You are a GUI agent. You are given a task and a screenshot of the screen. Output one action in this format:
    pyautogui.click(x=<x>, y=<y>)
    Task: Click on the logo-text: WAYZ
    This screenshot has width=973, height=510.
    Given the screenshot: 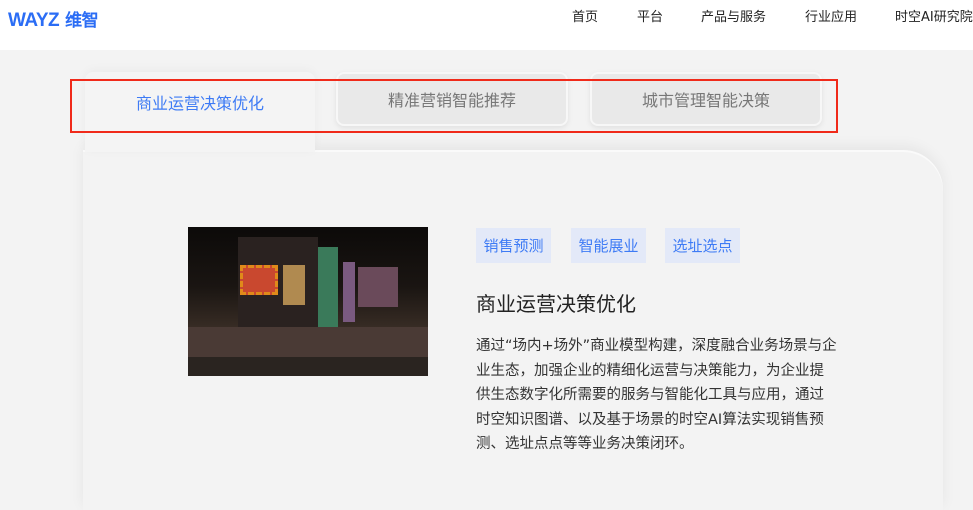 What is the action you would take?
    pyautogui.click(x=34, y=20)
    